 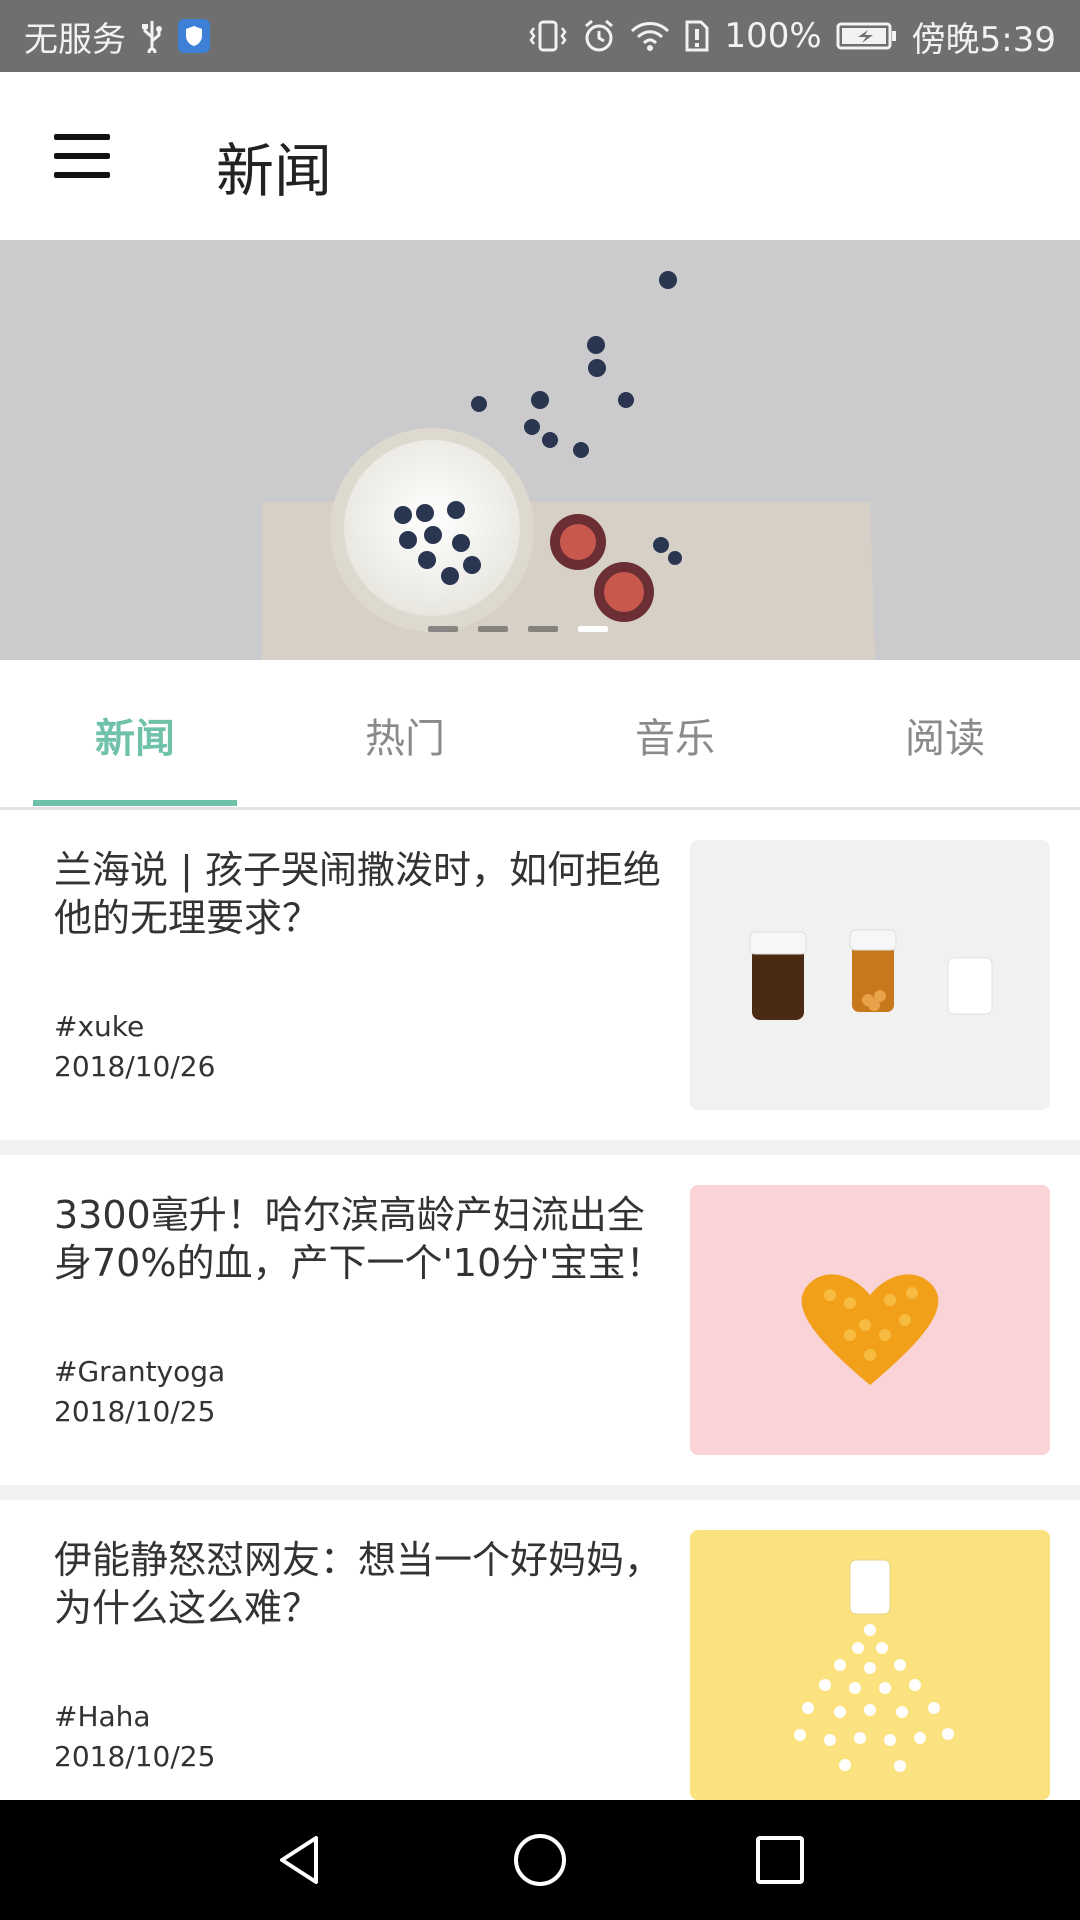 What do you see at coordinates (867, 36) in the screenshot?
I see `battery-icon` at bounding box center [867, 36].